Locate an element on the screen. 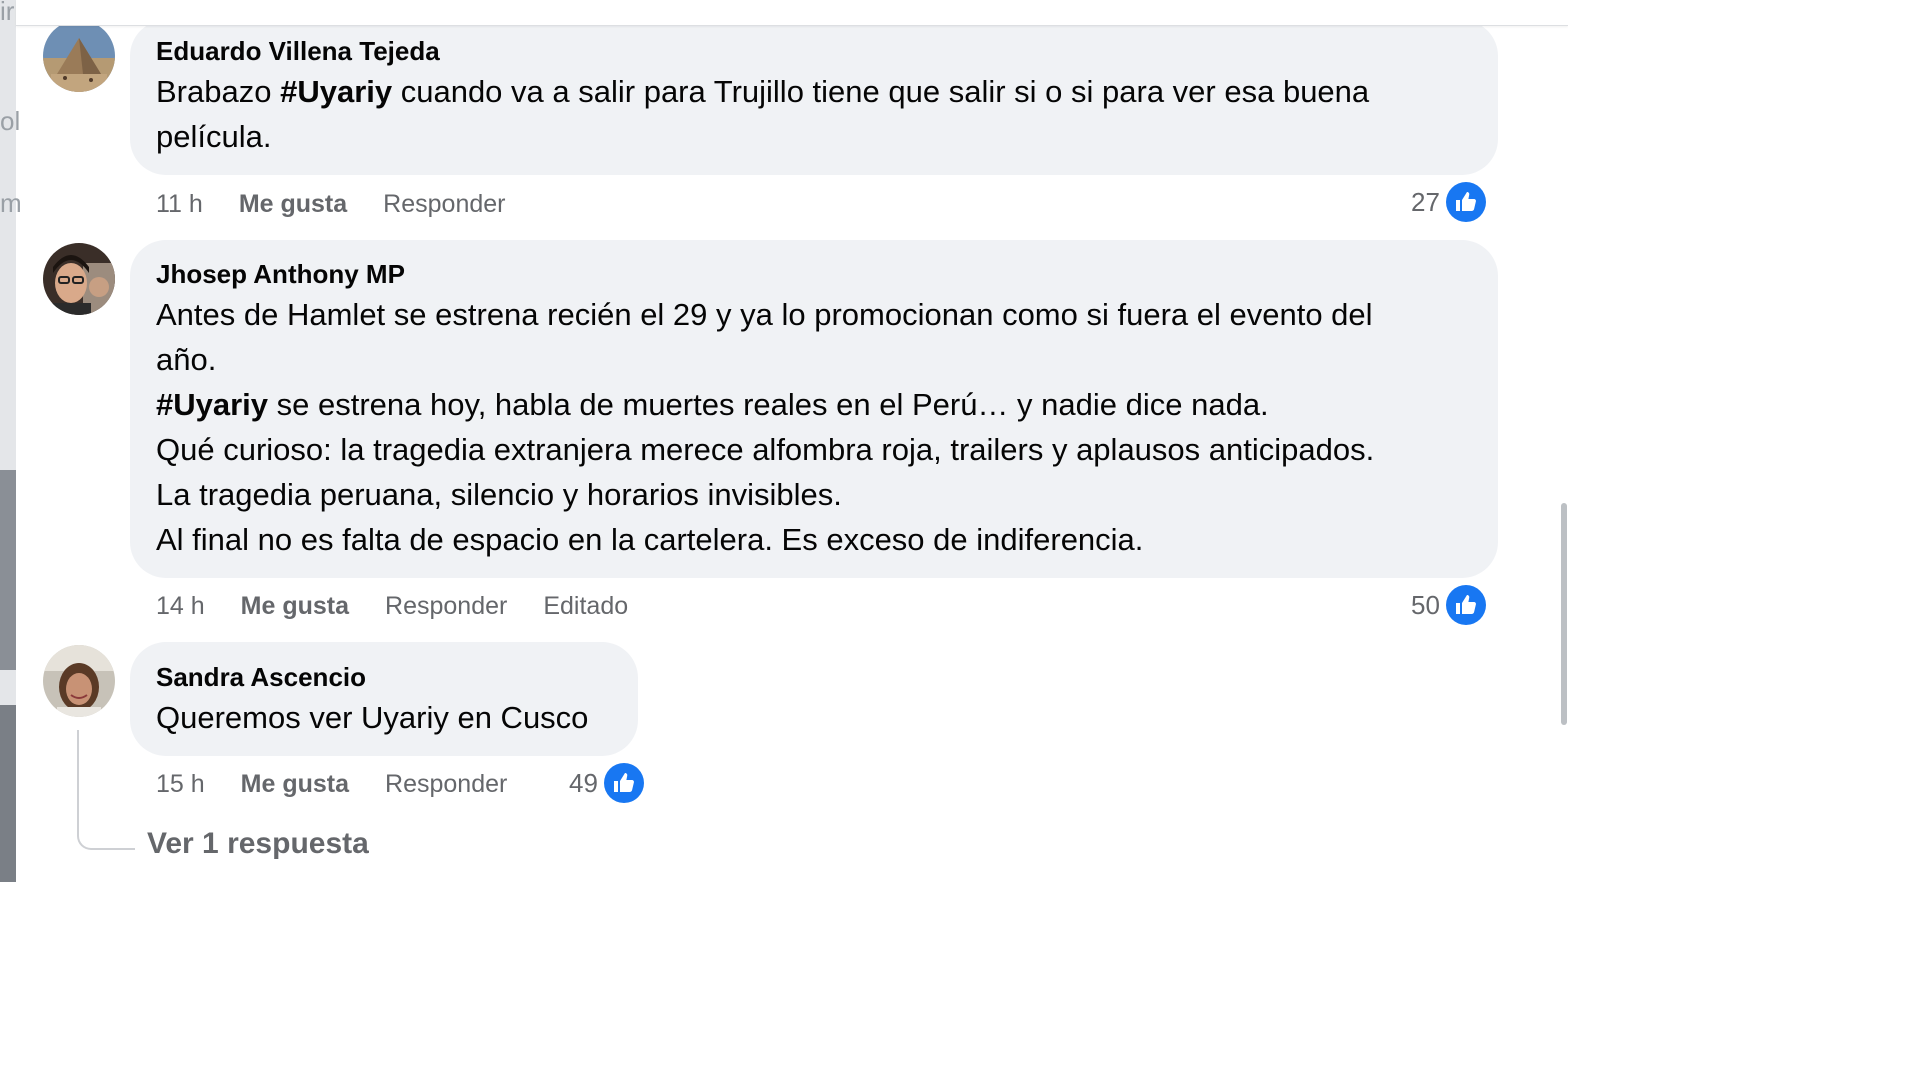 Image resolution: width=1920 pixels, height=1080 pixels. woman-photo-avatar is located at coordinates (79, 681).